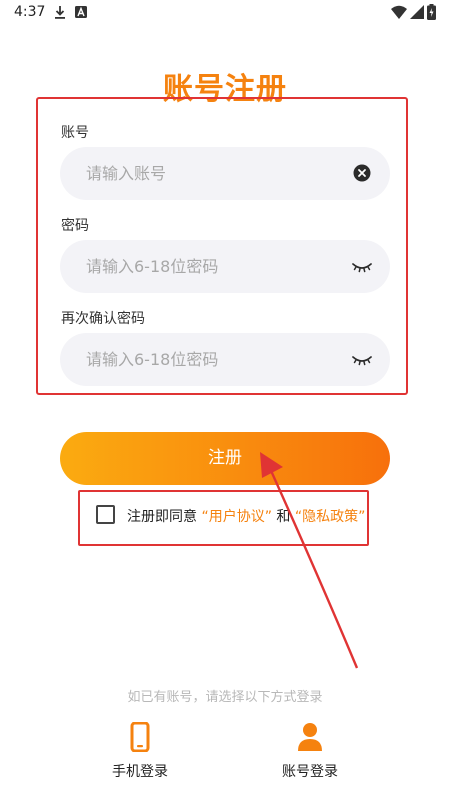 The height and width of the screenshot is (800, 450). I want to click on download-icon, so click(60, 12).